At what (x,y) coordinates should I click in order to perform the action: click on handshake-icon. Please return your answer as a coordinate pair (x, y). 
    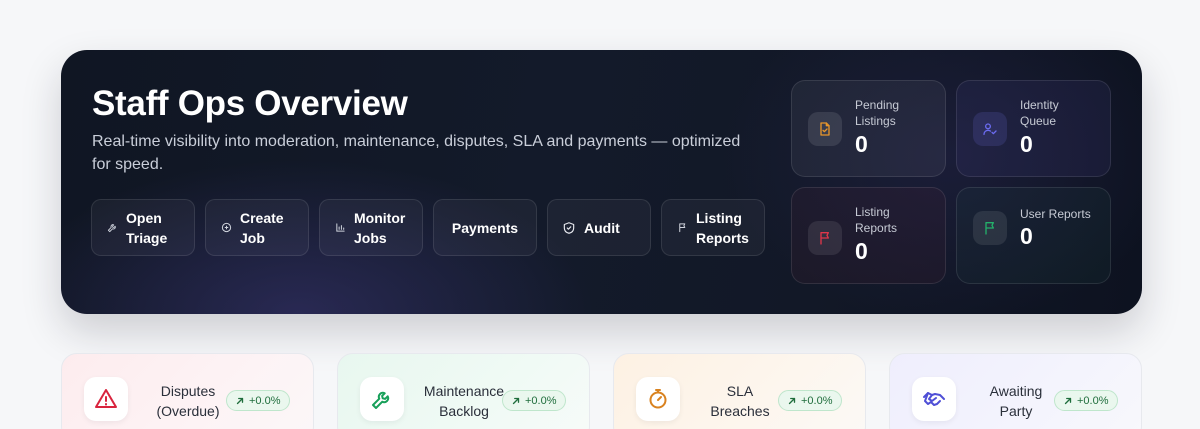
    Looking at the image, I should click on (934, 399).